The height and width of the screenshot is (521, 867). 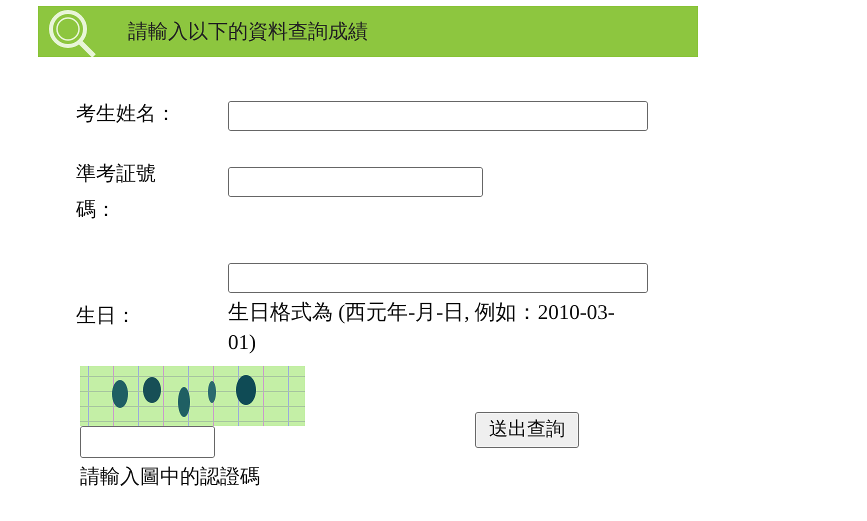 What do you see at coordinates (248, 32) in the screenshot?
I see `header-title: 請輸入以下的資料查詢成績` at bounding box center [248, 32].